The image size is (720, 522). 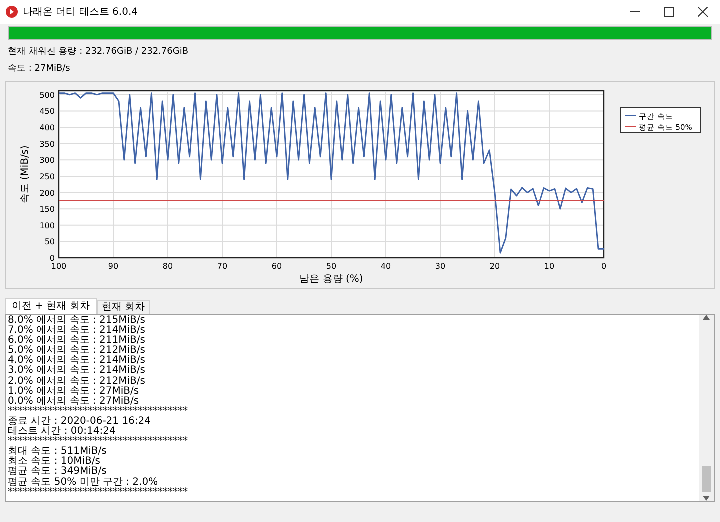 What do you see at coordinates (54, 462) in the screenshot?
I see `log-line: 최소 속도 : 10MiB/s` at bounding box center [54, 462].